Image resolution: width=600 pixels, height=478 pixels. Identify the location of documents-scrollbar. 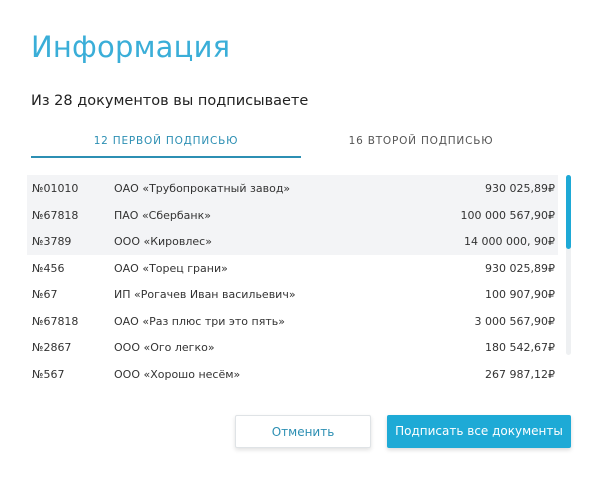
(568, 265).